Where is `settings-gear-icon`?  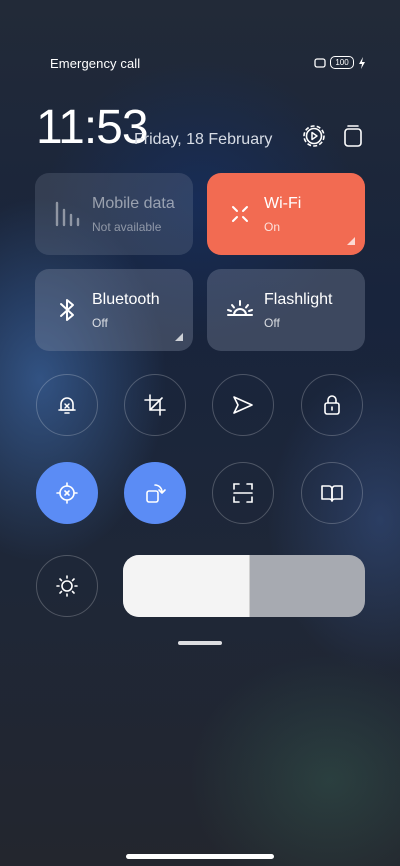 settings-gear-icon is located at coordinates (314, 136).